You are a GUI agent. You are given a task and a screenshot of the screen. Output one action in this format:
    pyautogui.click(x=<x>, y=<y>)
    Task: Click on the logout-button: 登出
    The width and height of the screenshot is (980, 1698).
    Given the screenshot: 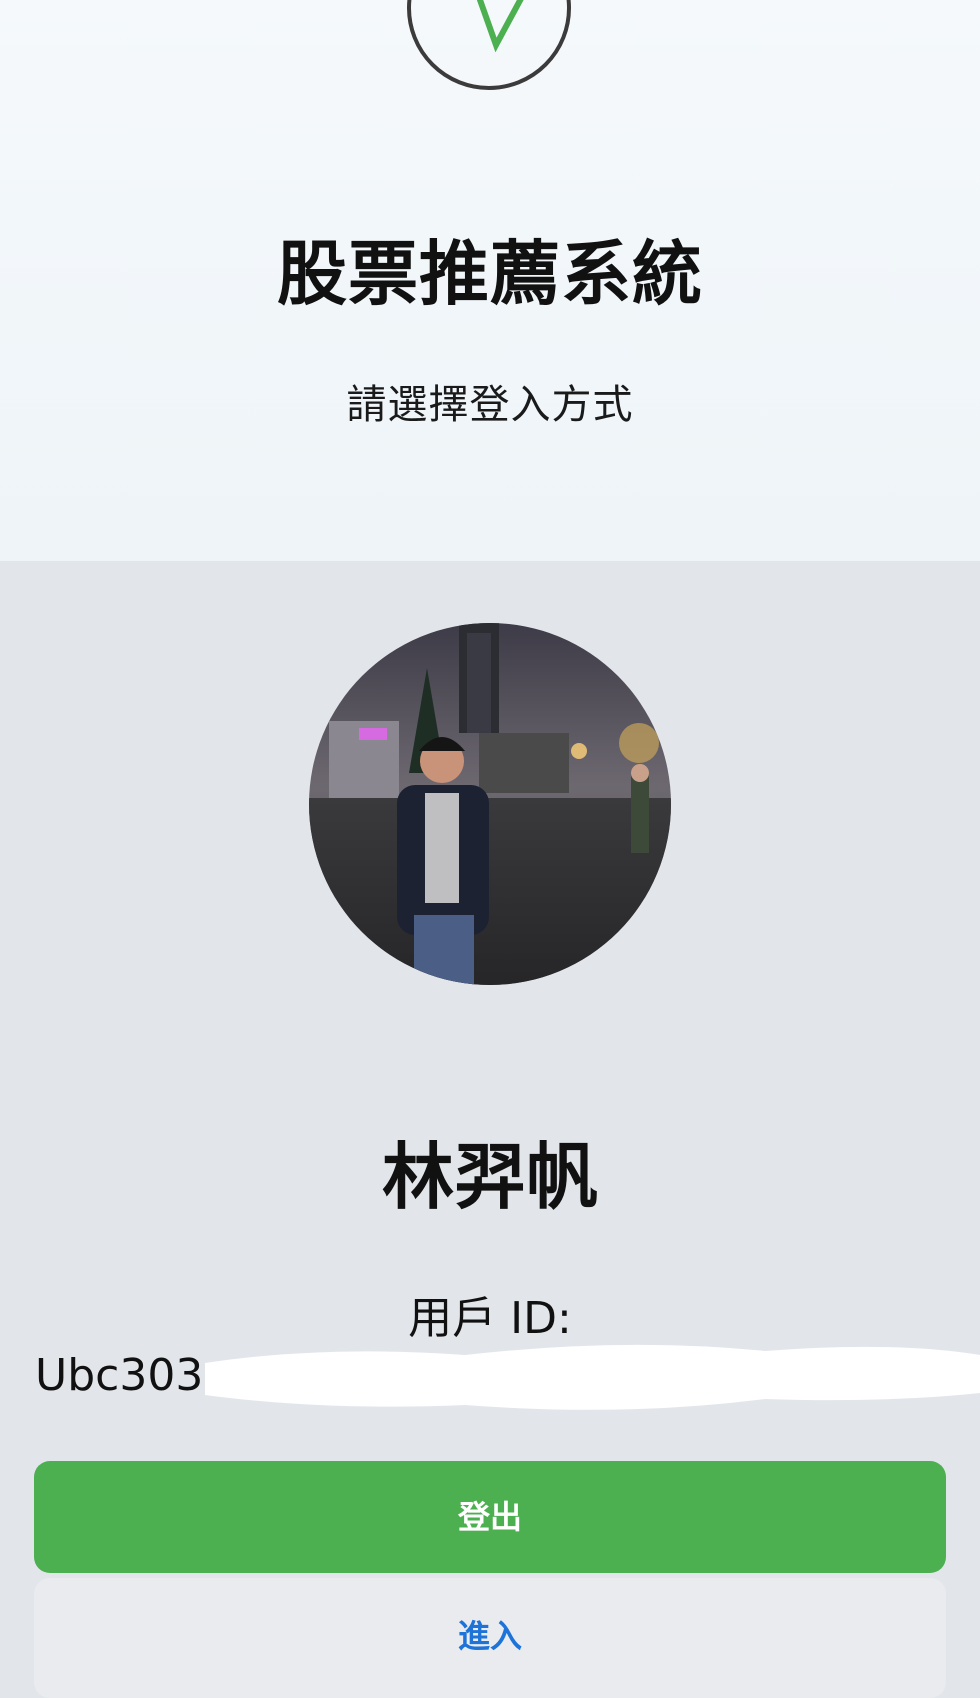 What is the action you would take?
    pyautogui.click(x=490, y=1517)
    